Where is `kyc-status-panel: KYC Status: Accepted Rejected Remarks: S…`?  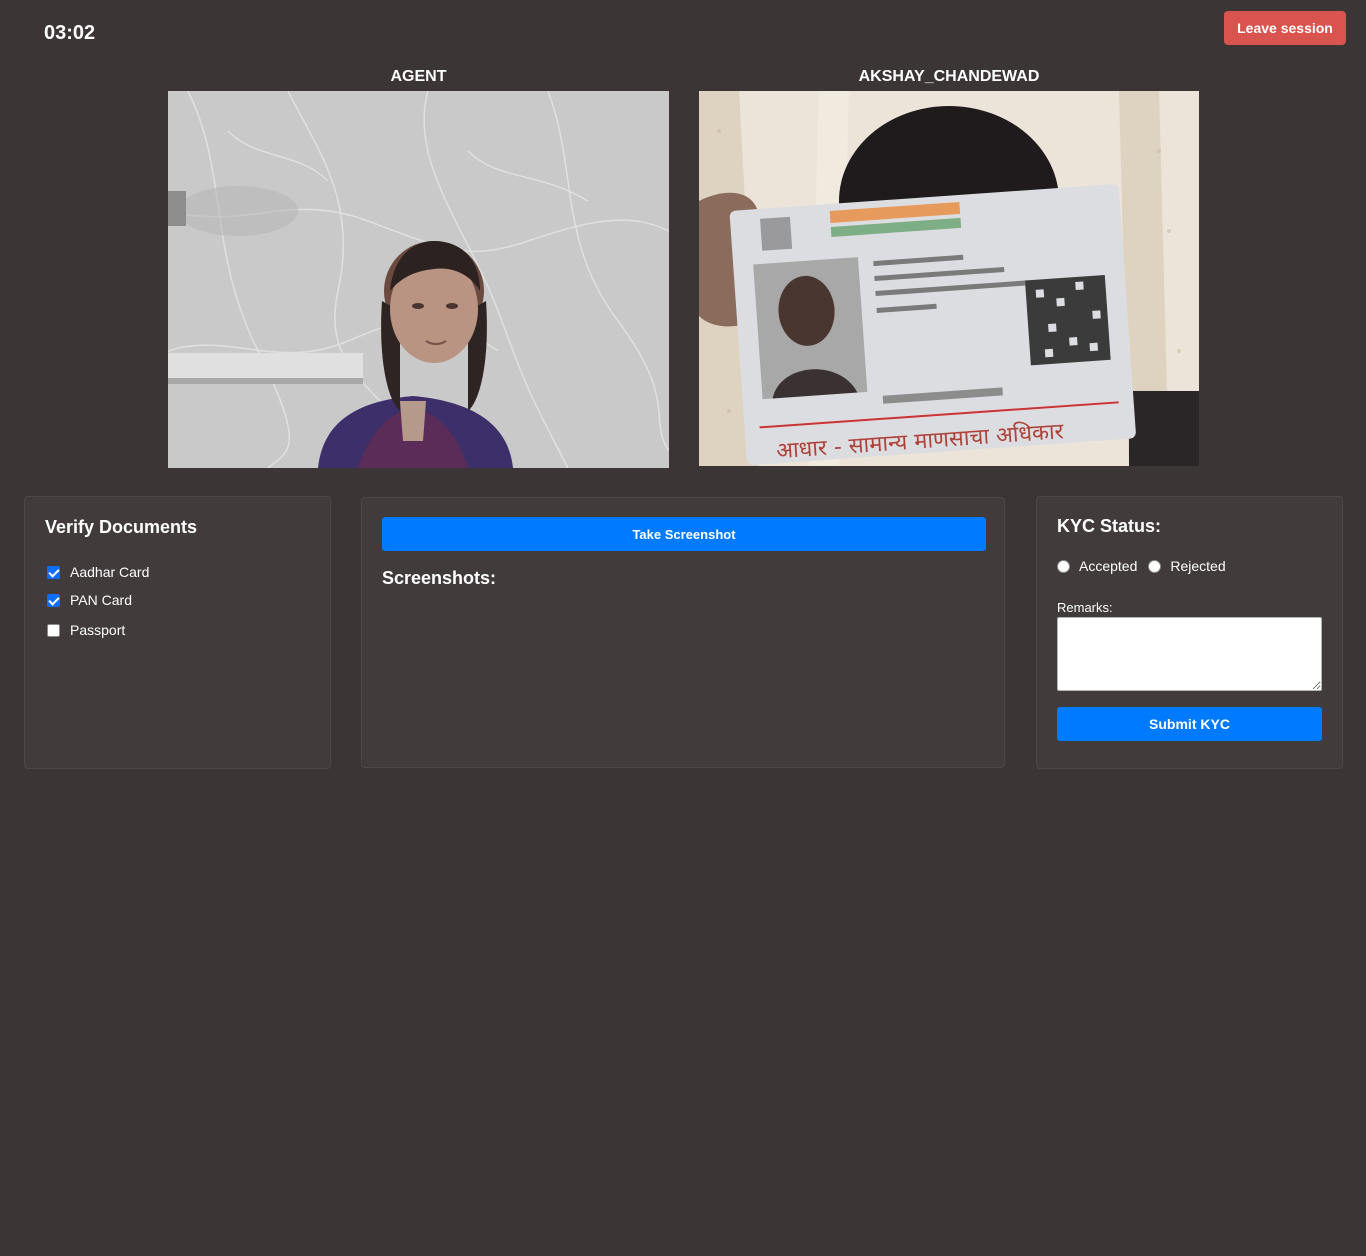 kyc-status-panel: KYC Status: Accepted Rejected Remarks: S… is located at coordinates (1189, 632).